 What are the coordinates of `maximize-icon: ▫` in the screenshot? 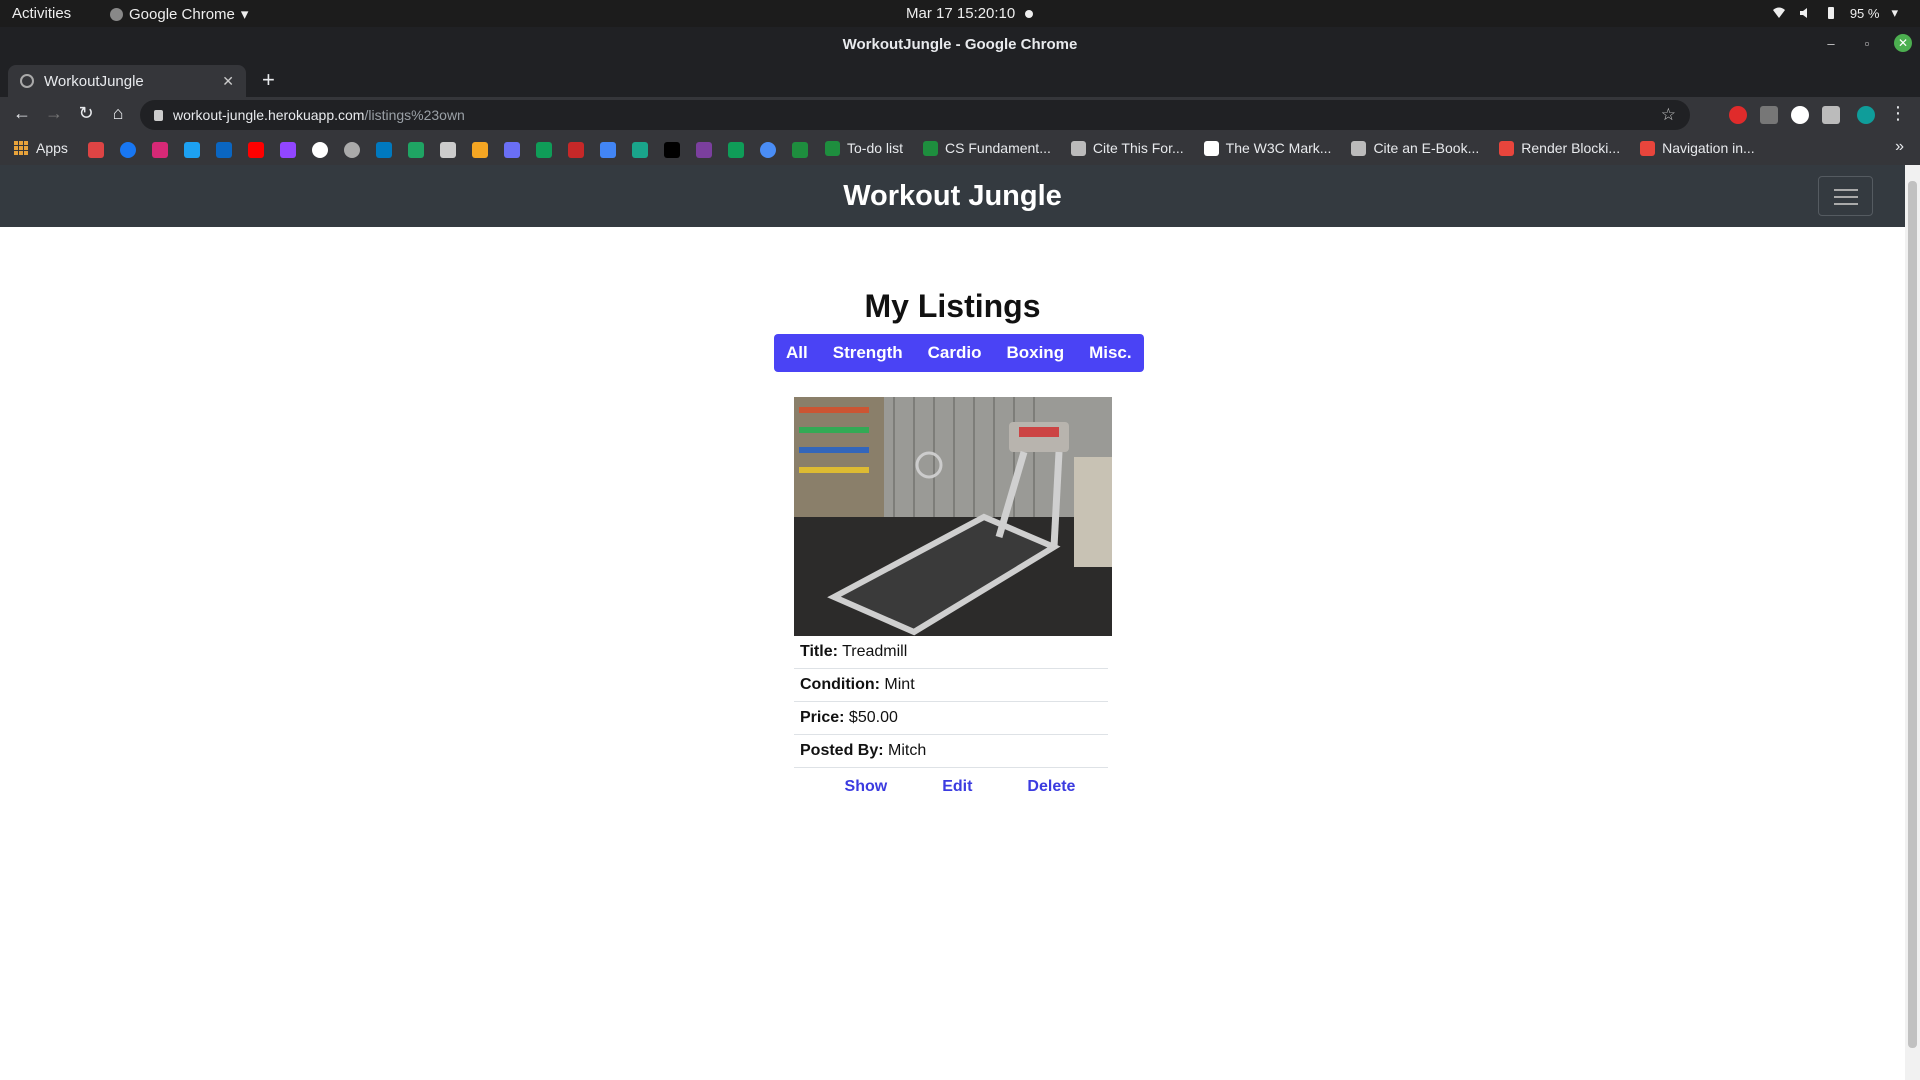 It's located at (1867, 43).